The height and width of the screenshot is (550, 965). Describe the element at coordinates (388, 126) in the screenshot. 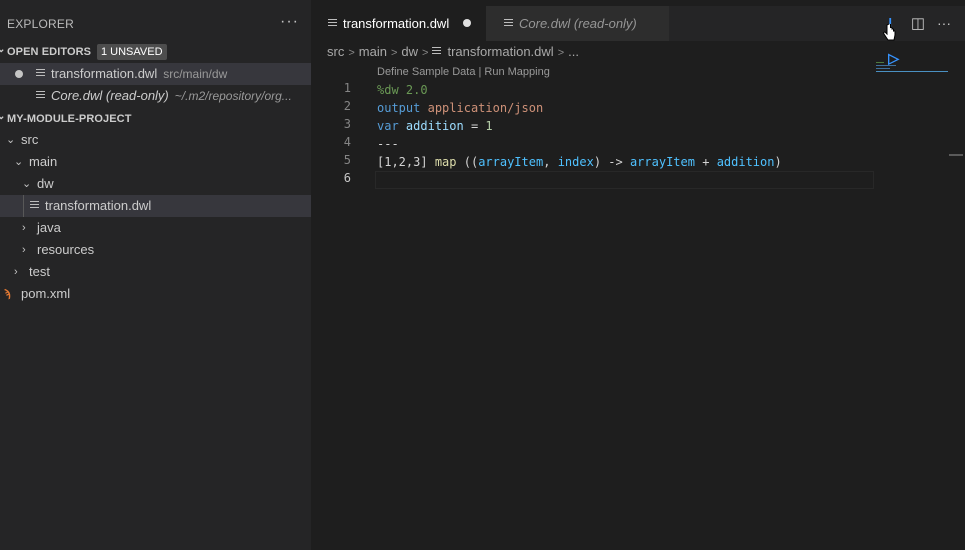

I see `code-token: var` at that location.